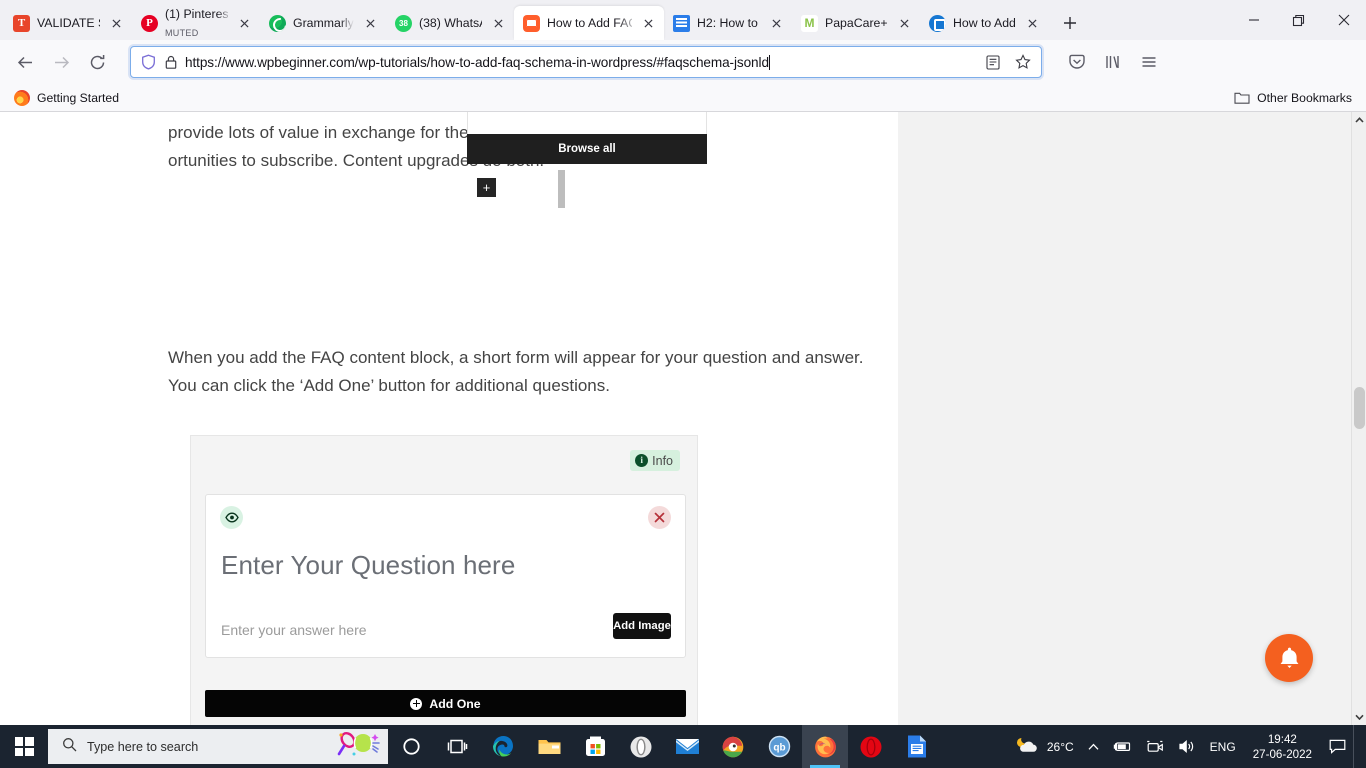 This screenshot has height=768, width=1366. Describe the element at coordinates (1359, 717) in the screenshot. I see `scroll-down-arrow-icon` at that location.